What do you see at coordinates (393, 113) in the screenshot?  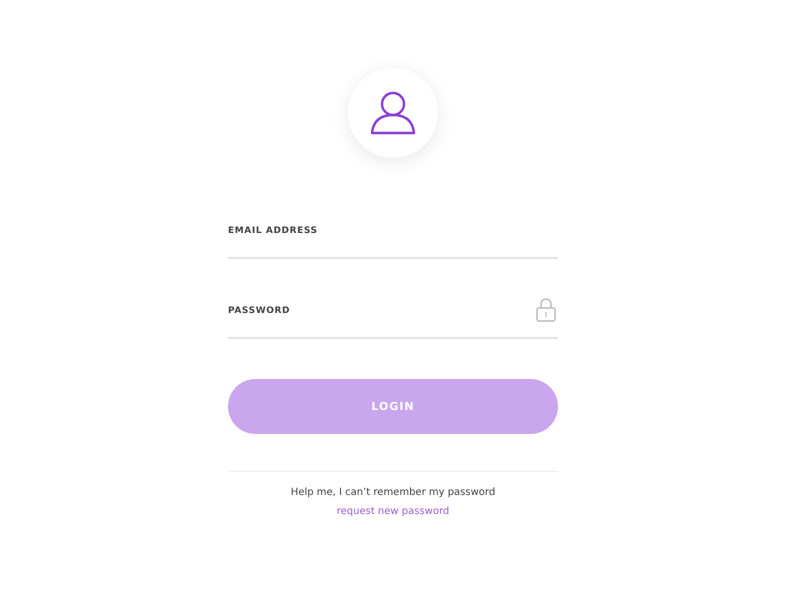 I see `user-icon` at bounding box center [393, 113].